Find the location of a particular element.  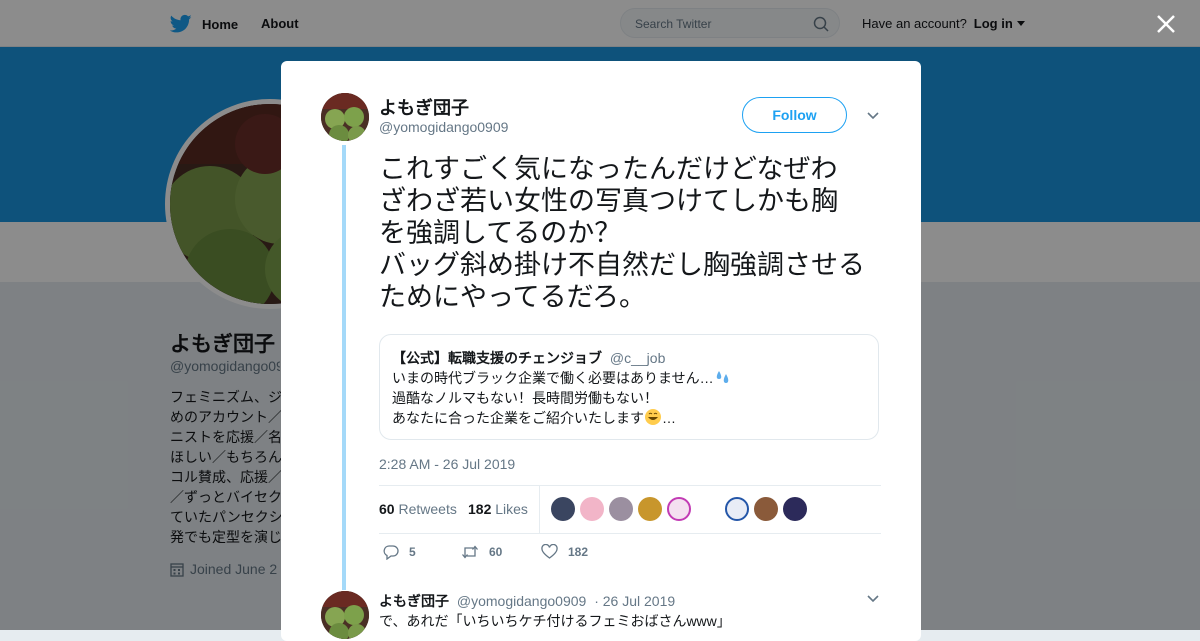

reply-date: · 26 Jul 2019 is located at coordinates (634, 601).